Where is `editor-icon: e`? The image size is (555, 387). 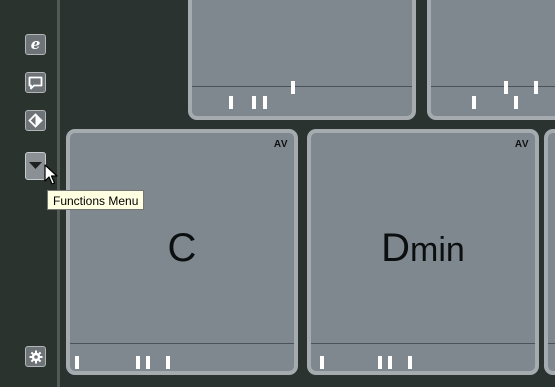 editor-icon: e is located at coordinates (35, 44).